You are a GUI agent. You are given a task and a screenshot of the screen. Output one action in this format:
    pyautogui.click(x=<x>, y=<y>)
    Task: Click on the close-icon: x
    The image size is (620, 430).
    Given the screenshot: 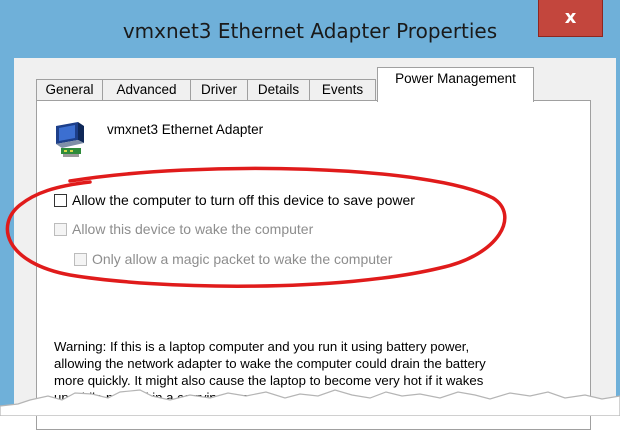 What is the action you would take?
    pyautogui.click(x=570, y=17)
    